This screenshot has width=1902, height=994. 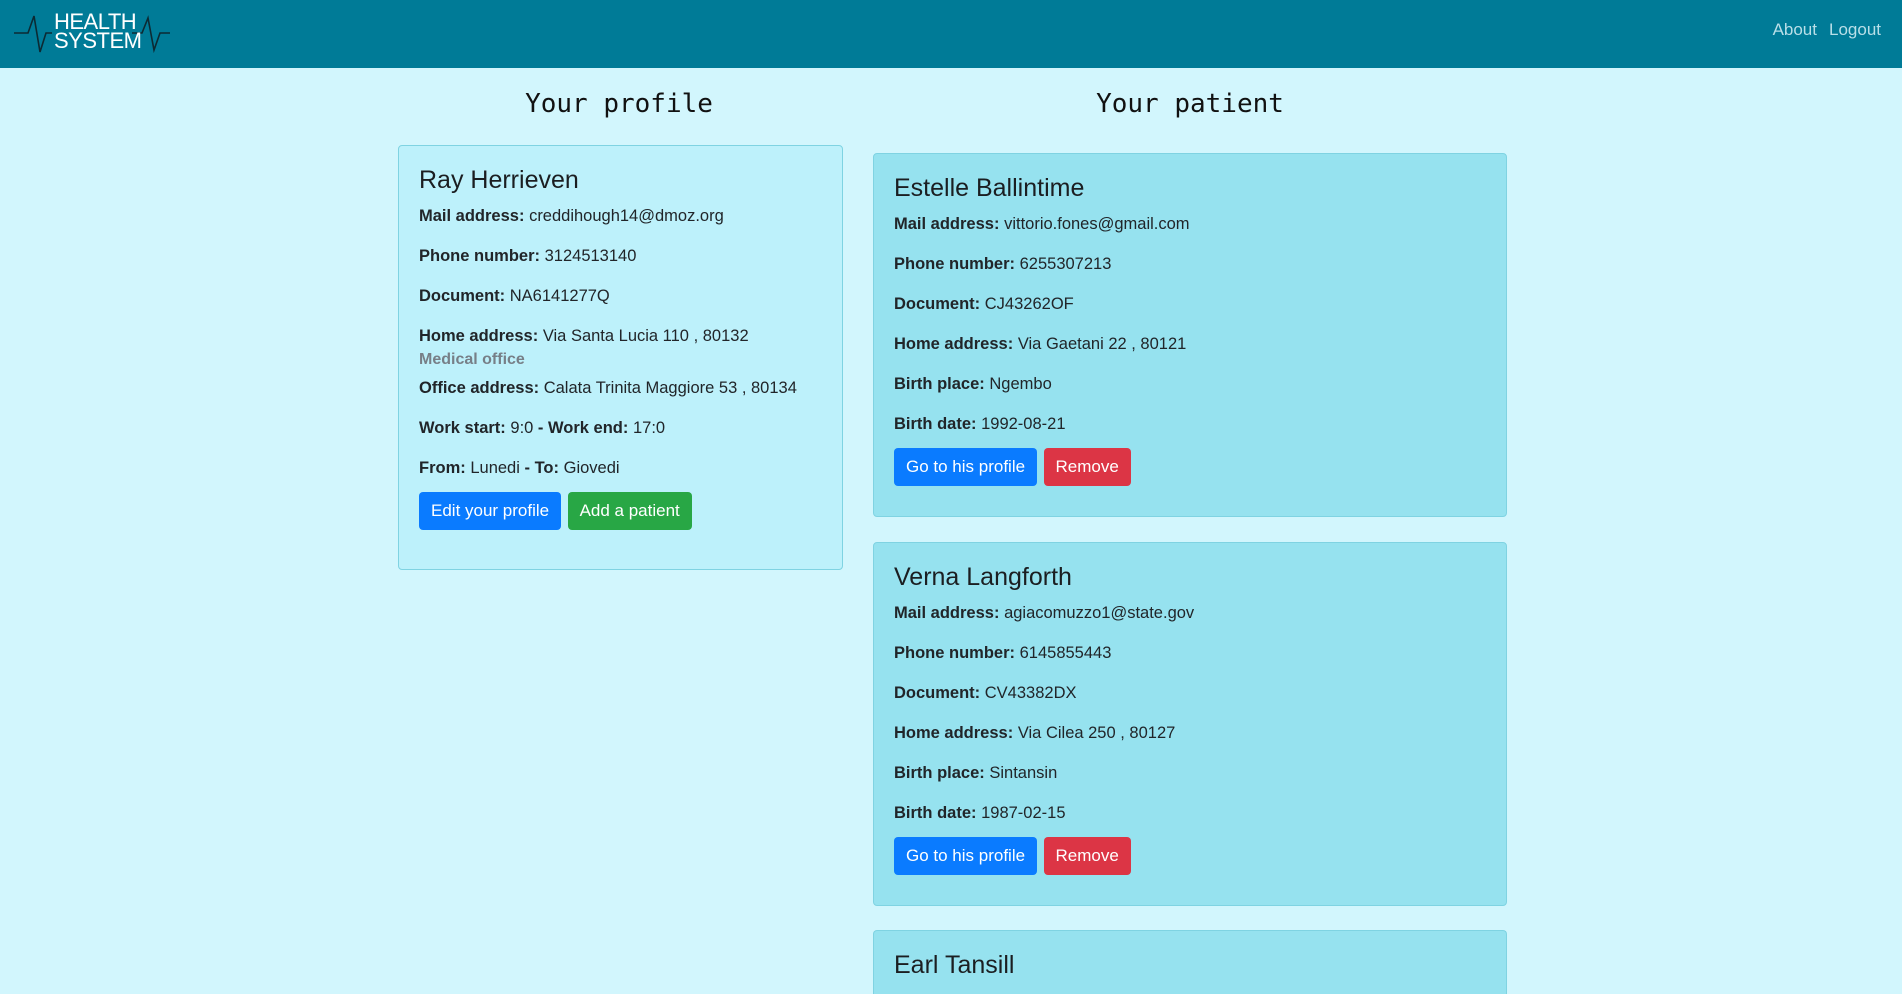 What do you see at coordinates (1099, 613) in the screenshot?
I see `mail-value: agiacomuzzo1@state.gov` at bounding box center [1099, 613].